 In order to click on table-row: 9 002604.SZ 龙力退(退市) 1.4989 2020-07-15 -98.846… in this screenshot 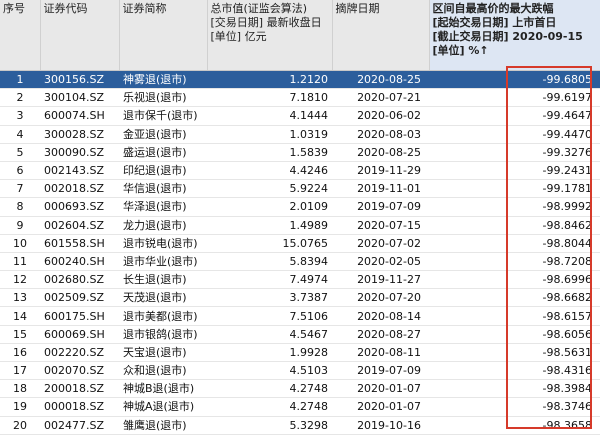, I will do `click(300, 225)`.